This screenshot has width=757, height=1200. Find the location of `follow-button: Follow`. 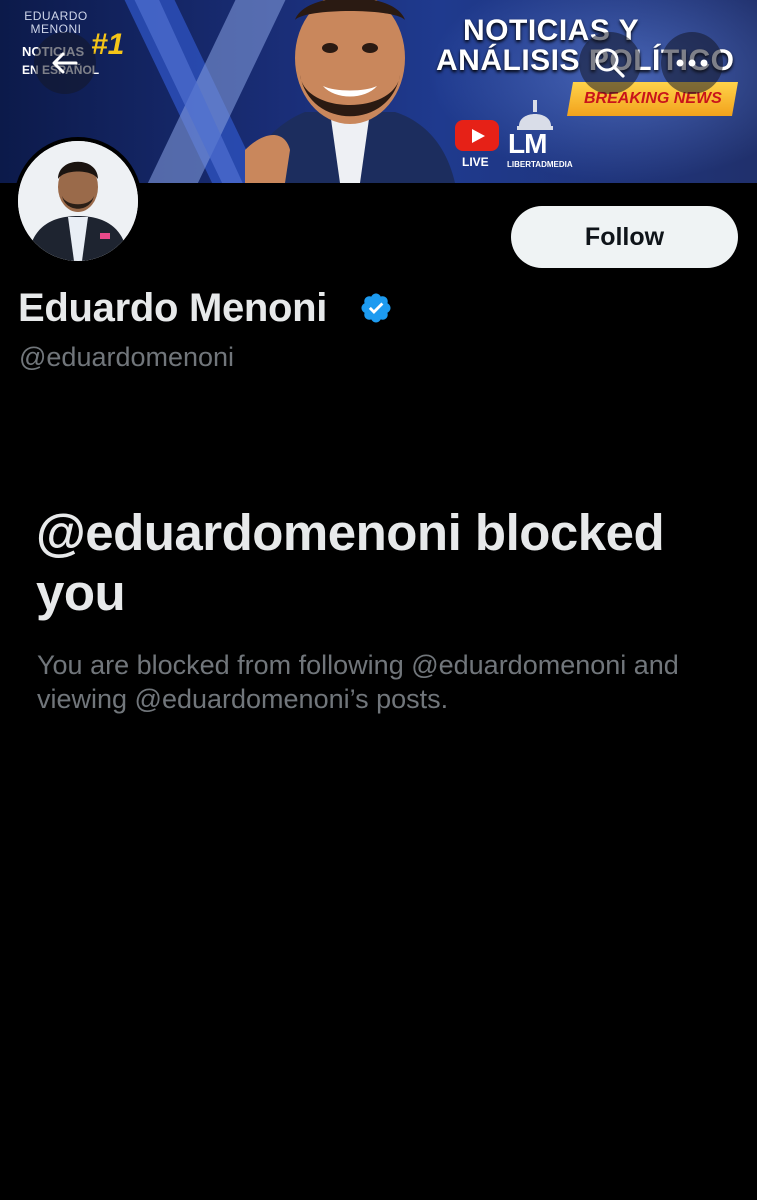

follow-button: Follow is located at coordinates (624, 237).